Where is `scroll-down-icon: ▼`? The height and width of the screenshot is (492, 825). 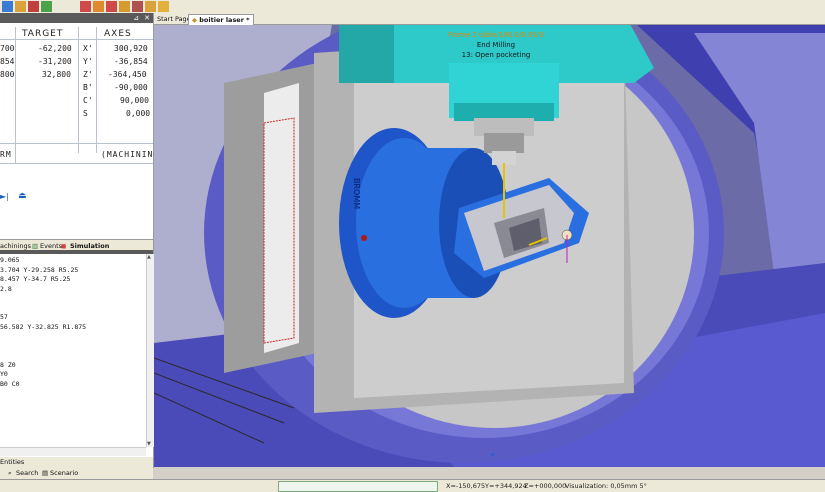 scroll-down-icon: ▼ is located at coordinates (149, 444).